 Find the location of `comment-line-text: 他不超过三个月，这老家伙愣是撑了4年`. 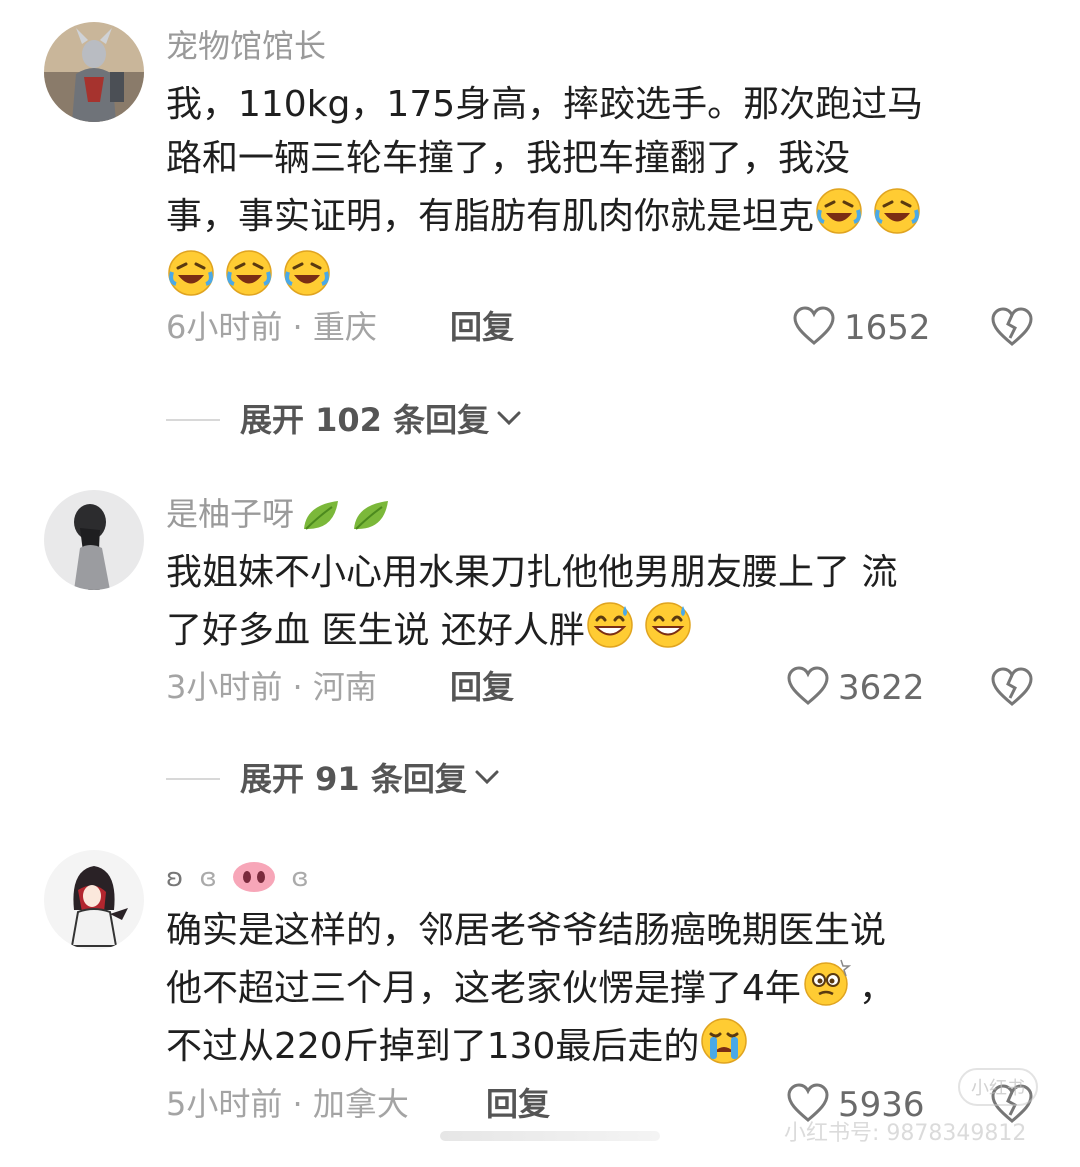

comment-line-text: 他不超过三个月，这老家伙愣是撑了4年 is located at coordinates (483, 988).